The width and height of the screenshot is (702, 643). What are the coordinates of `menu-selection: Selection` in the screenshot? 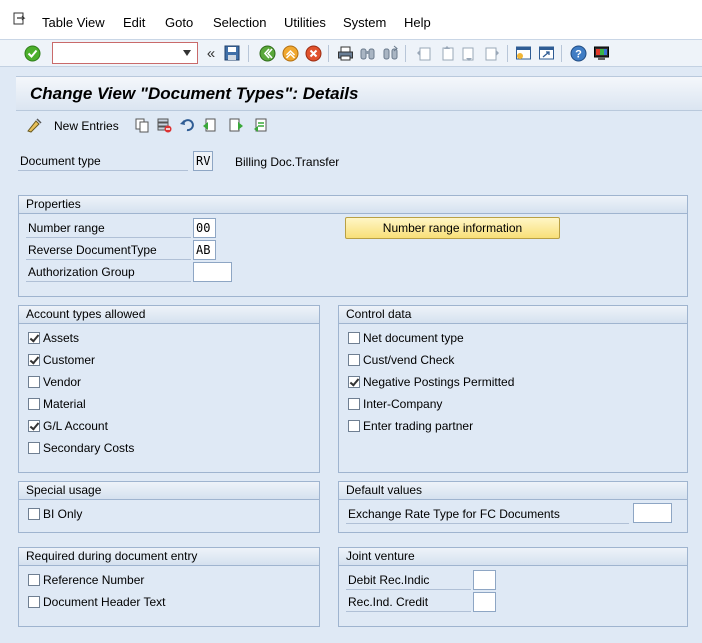 It's located at (239, 22).